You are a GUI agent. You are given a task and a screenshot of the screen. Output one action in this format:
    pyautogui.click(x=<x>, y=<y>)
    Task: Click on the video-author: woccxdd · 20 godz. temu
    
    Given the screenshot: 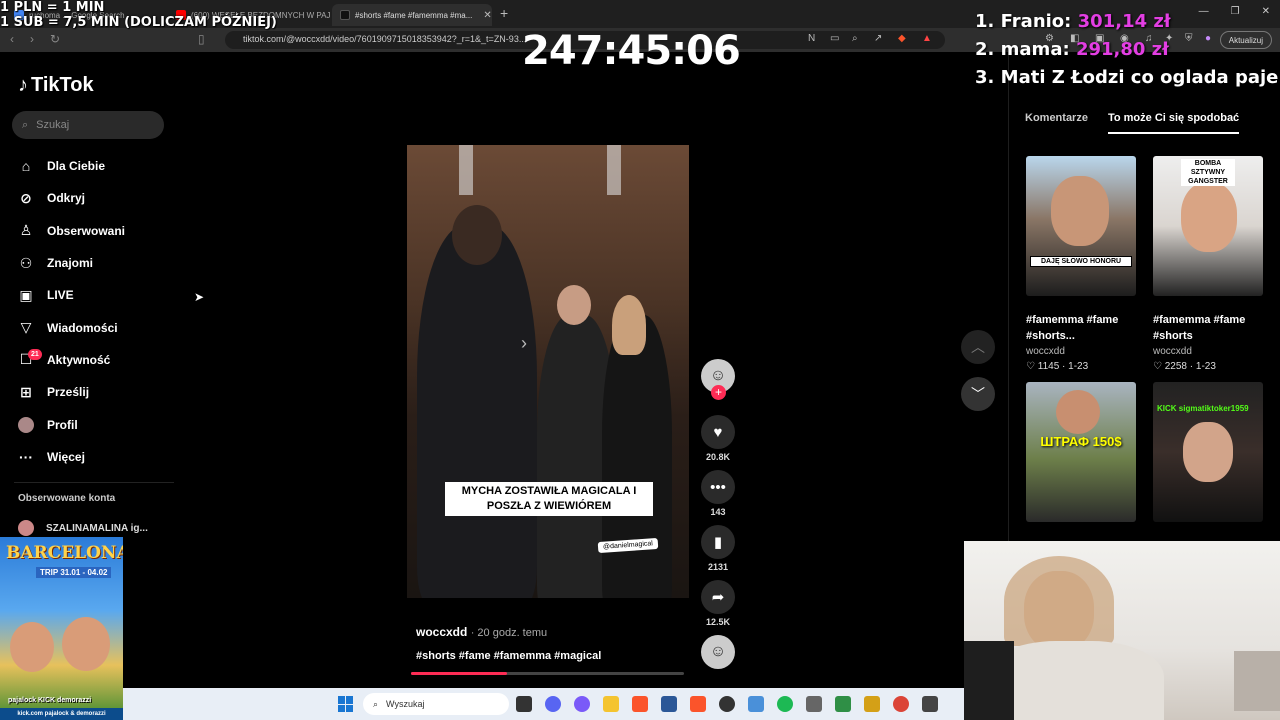 What is the action you would take?
    pyautogui.click(x=481, y=632)
    